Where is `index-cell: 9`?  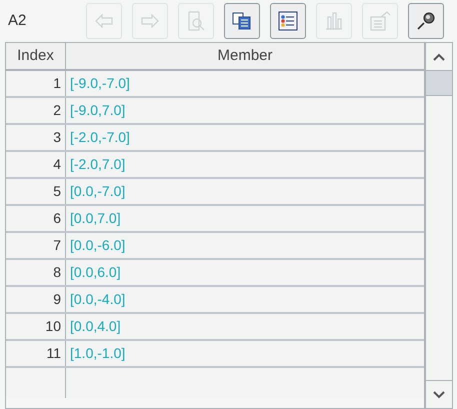 index-cell: 9 is located at coordinates (36, 299).